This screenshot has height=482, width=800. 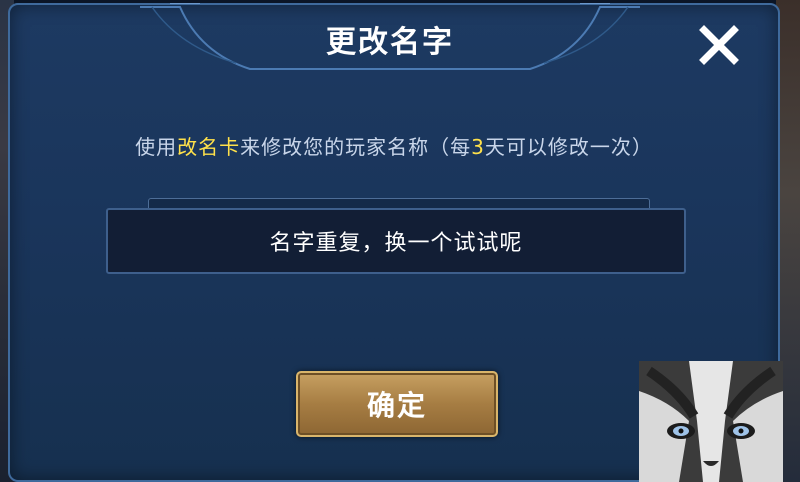 I want to click on title-frame: 更改名字, so click(x=390, y=39).